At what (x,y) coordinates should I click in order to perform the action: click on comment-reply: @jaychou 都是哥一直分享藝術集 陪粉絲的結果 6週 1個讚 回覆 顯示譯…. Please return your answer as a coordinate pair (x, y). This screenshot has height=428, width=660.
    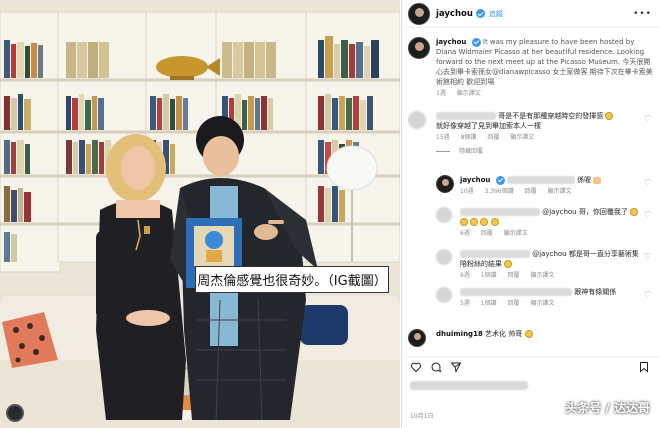
    Looking at the image, I should click on (545, 265).